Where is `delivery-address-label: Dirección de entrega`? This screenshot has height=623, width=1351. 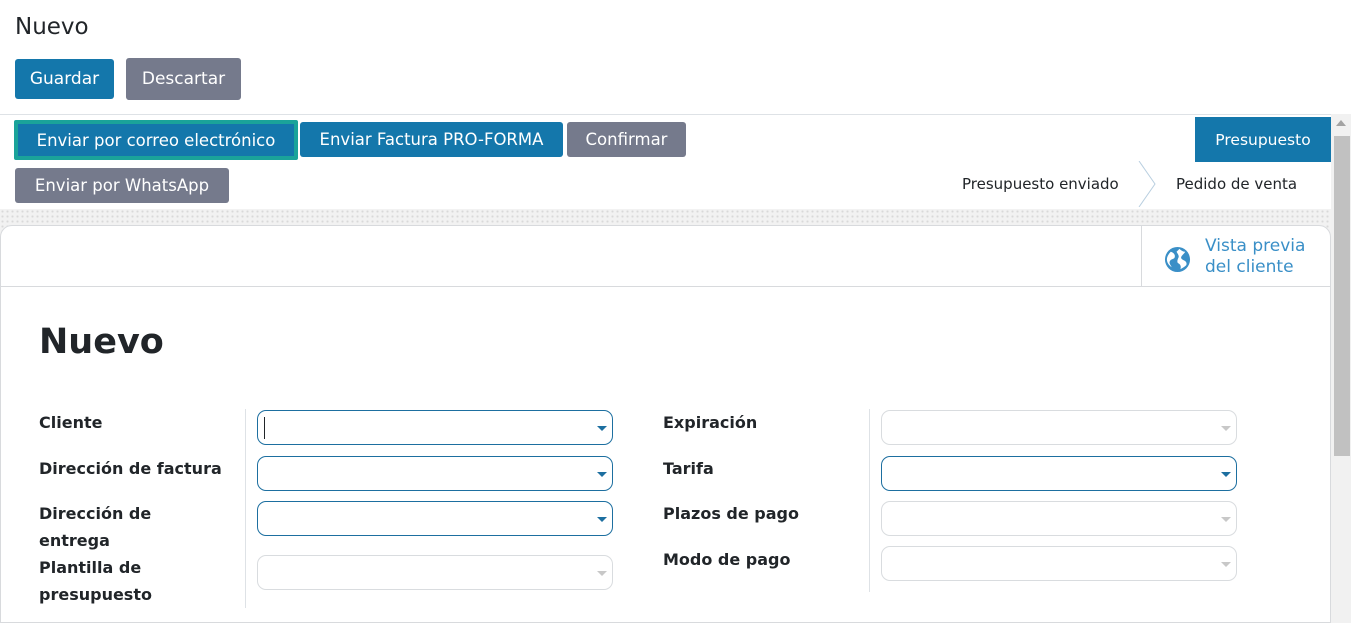
delivery-address-label: Dirección de entrega is located at coordinates (95, 527).